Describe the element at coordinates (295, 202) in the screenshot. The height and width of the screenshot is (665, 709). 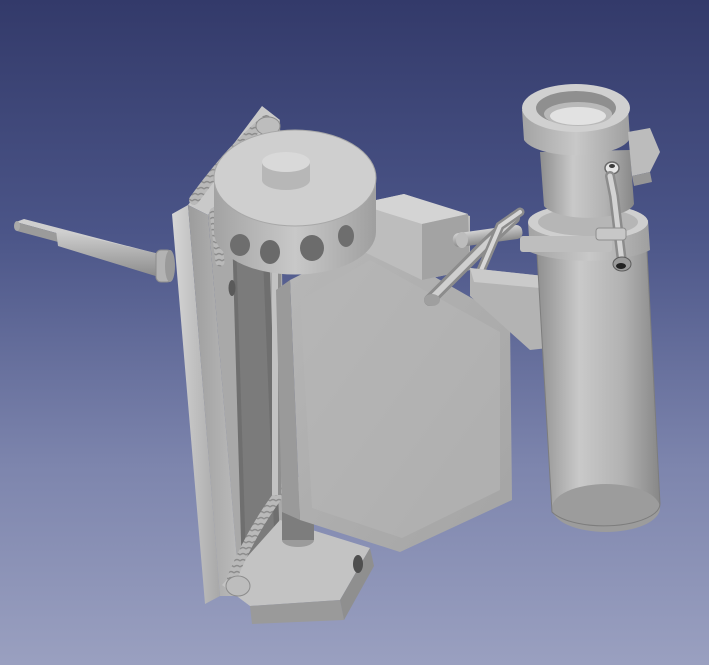
I see `top-disk` at that location.